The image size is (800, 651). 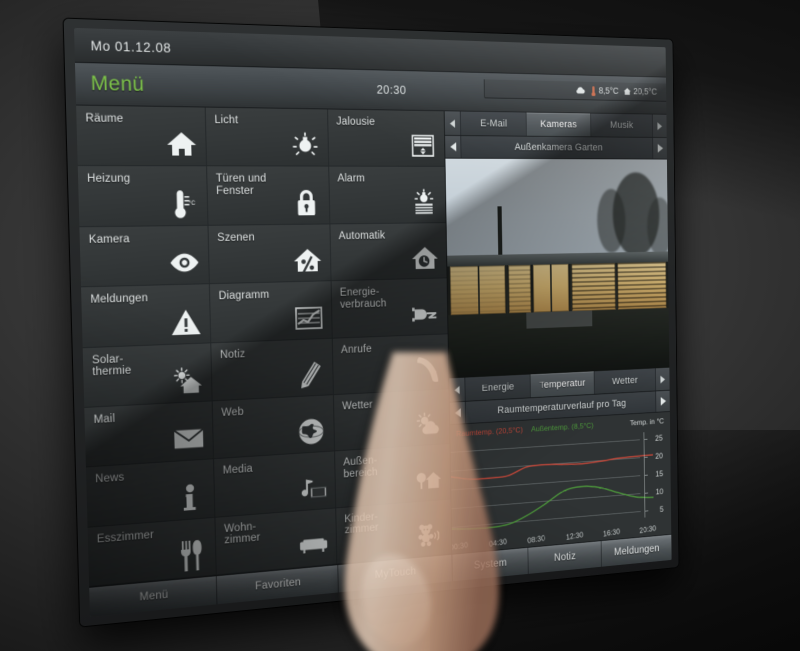 I want to click on menu-item-r-ume: Räume, so click(x=142, y=136).